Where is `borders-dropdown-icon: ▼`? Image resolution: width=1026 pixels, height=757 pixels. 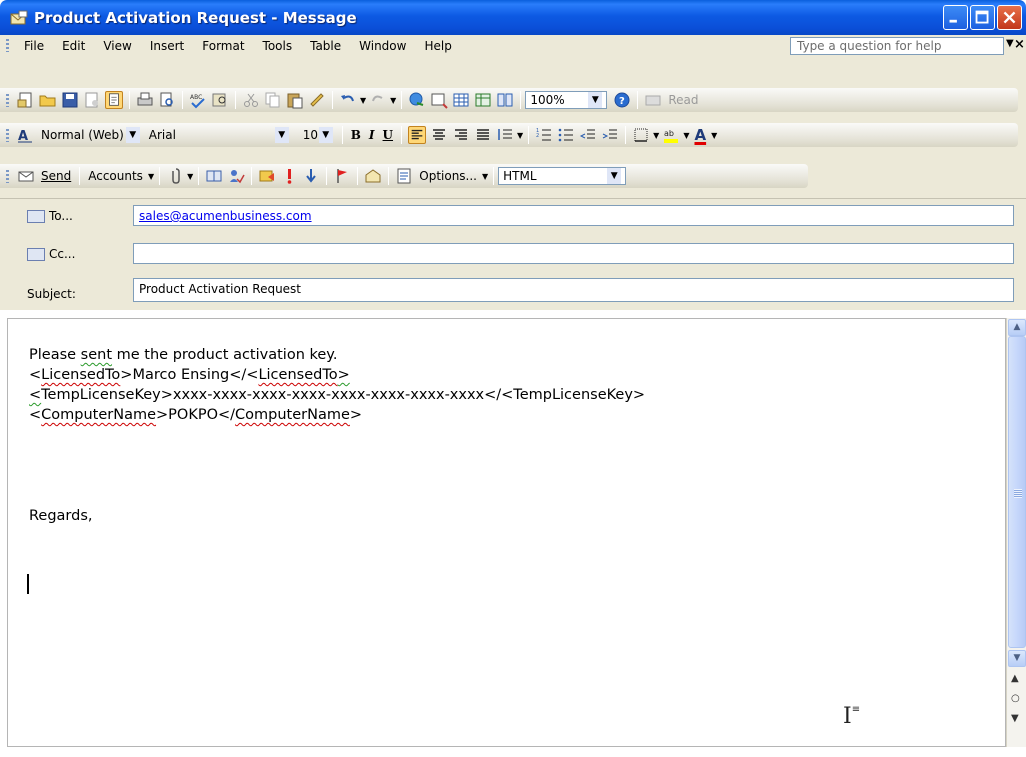 borders-dropdown-icon: ▼ is located at coordinates (656, 135).